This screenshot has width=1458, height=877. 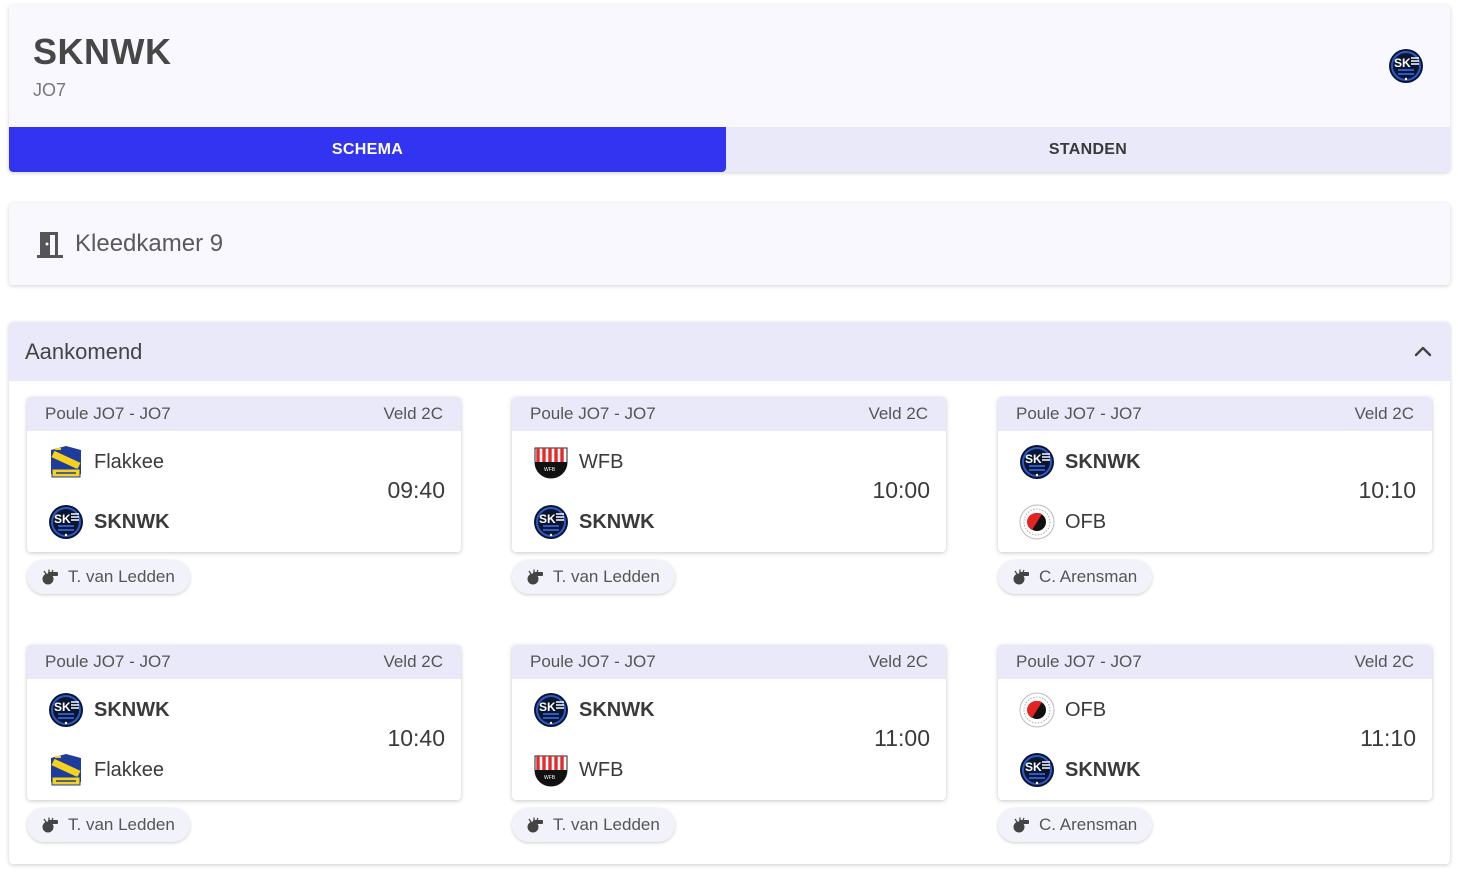 I want to click on away-team: OFB, so click(x=1062, y=522).